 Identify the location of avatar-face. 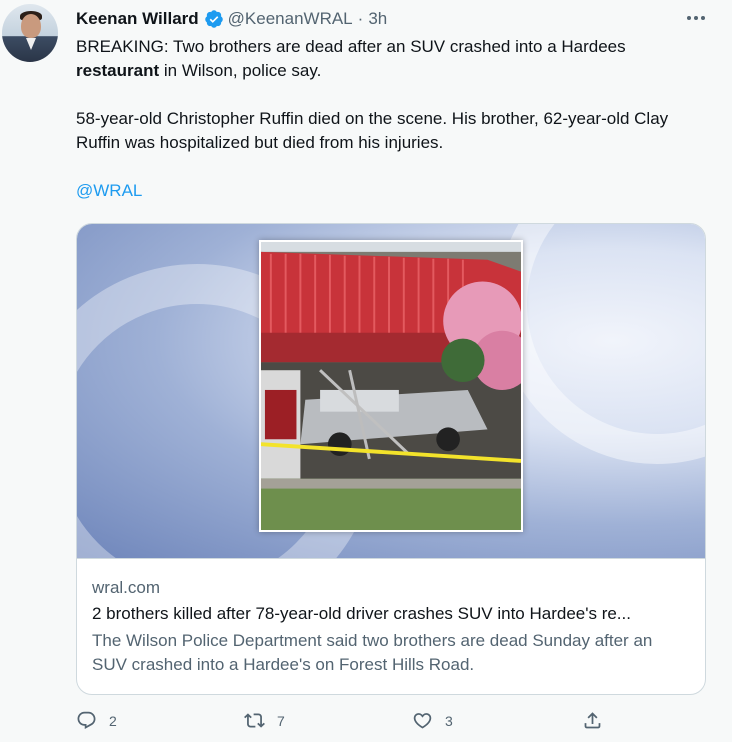
(31, 26).